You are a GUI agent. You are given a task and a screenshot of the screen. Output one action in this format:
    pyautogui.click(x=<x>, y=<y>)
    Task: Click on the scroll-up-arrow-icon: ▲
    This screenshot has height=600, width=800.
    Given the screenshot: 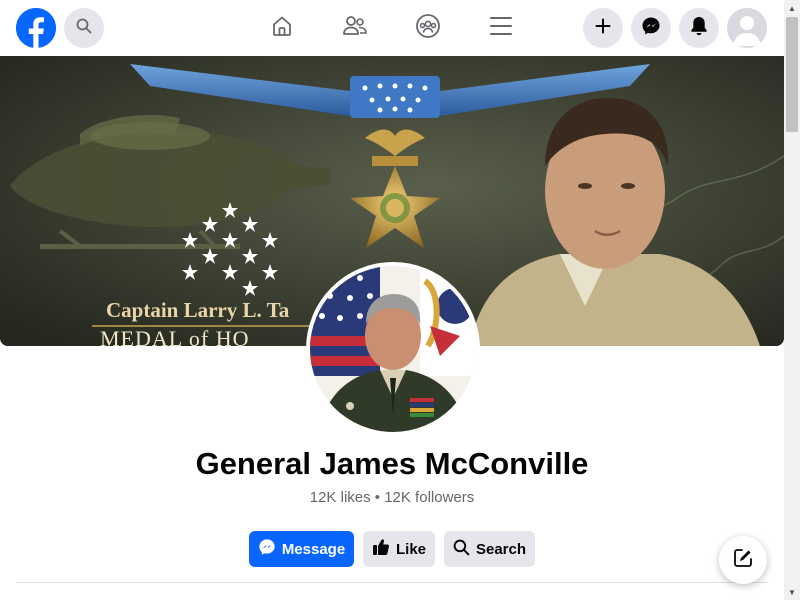 What is the action you would take?
    pyautogui.click(x=792, y=8)
    